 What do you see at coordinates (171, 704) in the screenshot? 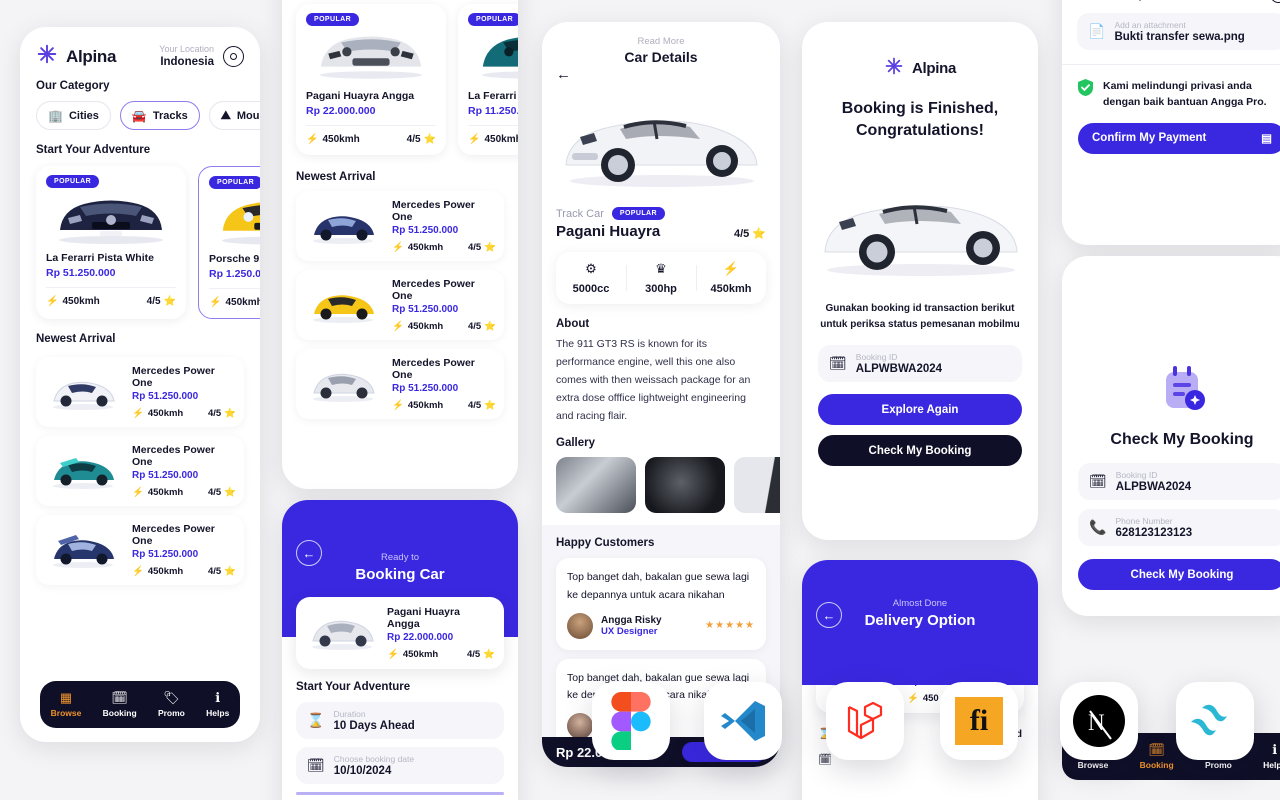
I see `tab-promo: 🏷 Promo` at bounding box center [171, 704].